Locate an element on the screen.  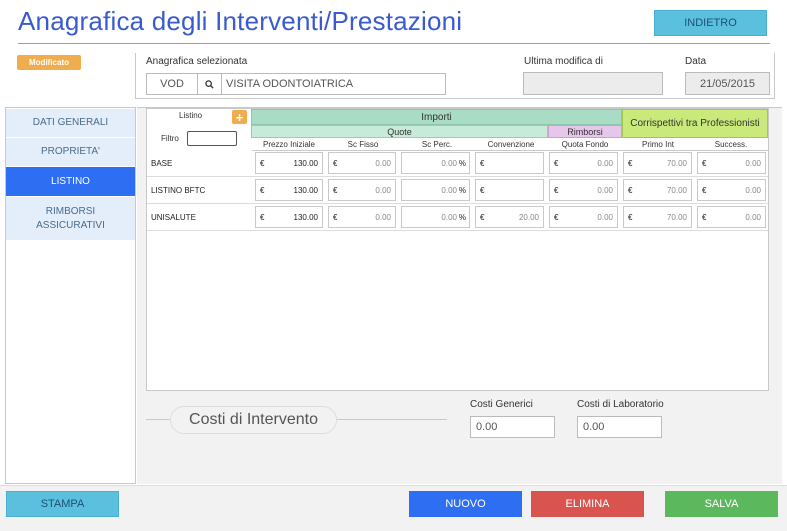
col-sc-fisso: Sc Fisso is located at coordinates (363, 145).